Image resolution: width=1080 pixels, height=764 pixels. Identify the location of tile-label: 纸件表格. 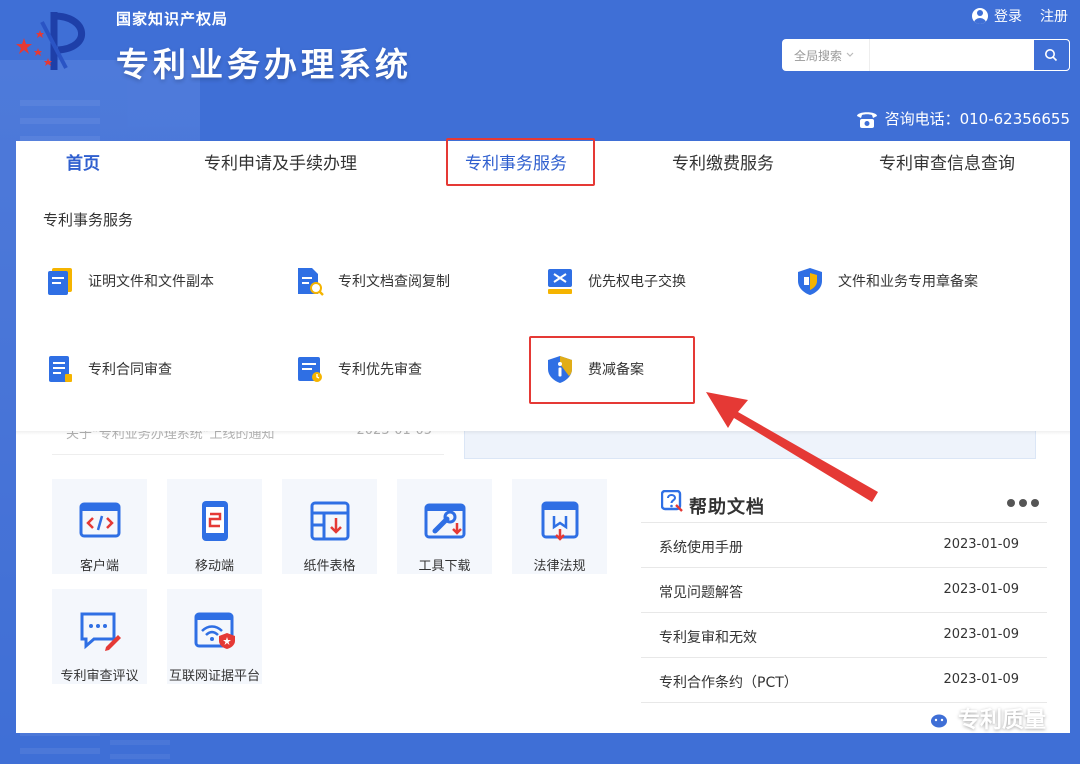
(329, 566).